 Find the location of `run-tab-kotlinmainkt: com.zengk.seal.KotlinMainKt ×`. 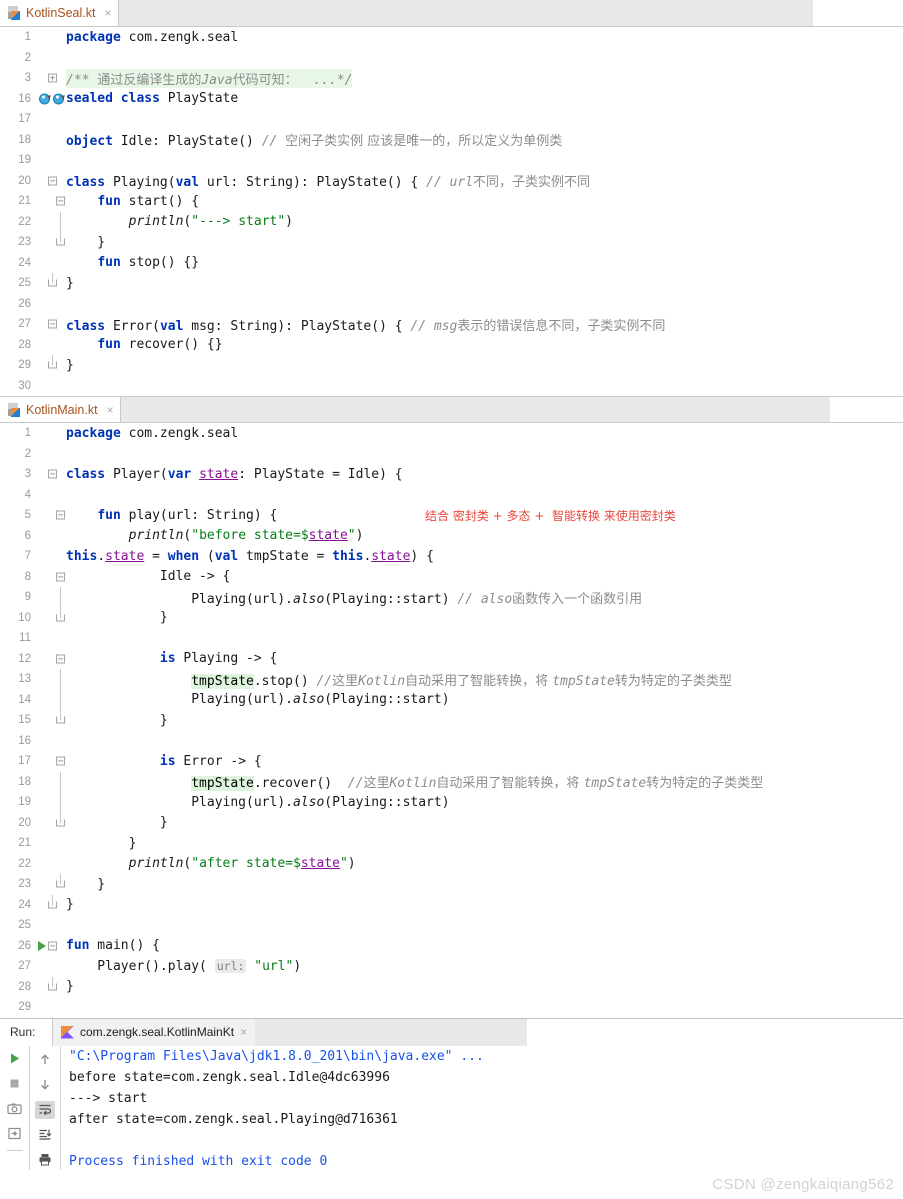

run-tab-kotlinmainkt: com.zengk.seal.KotlinMainKt × is located at coordinates (154, 1032).